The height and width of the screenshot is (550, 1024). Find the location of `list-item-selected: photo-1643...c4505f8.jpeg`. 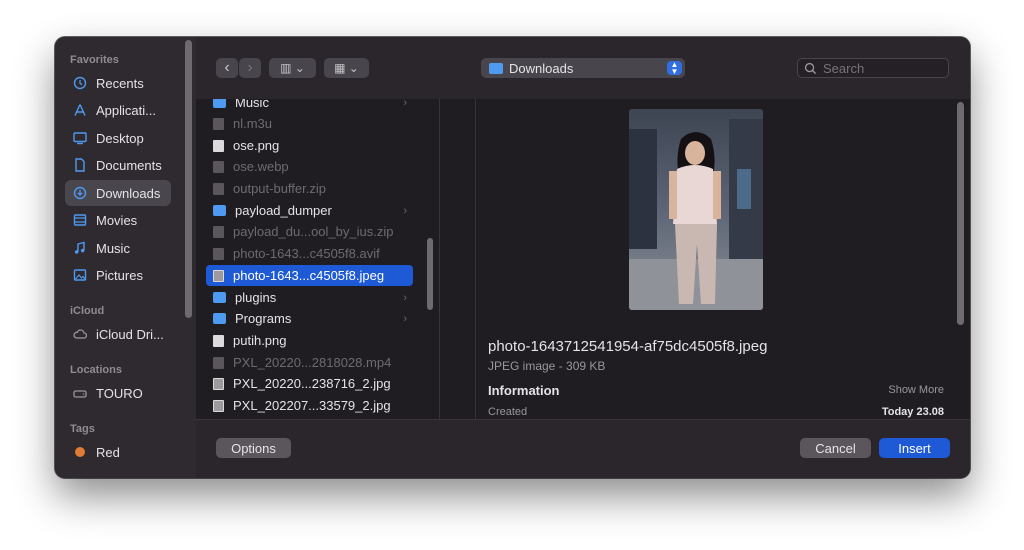

list-item-selected: photo-1643...c4505f8.jpeg is located at coordinates (309, 275).